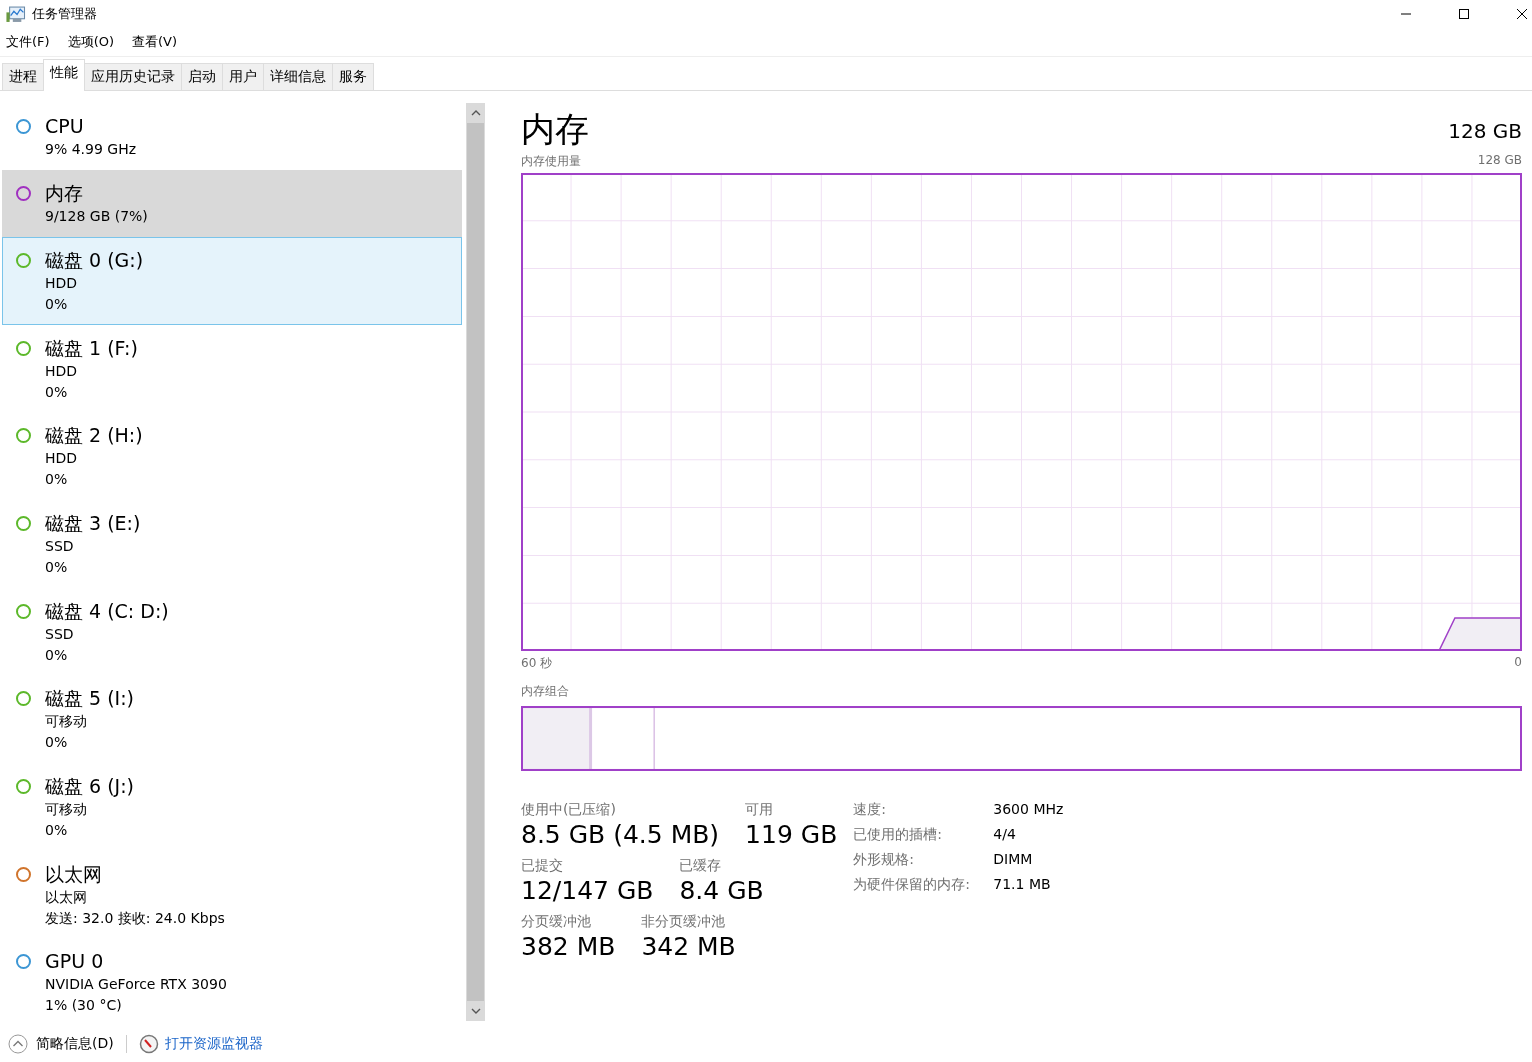 The width and height of the screenshot is (1532, 1062). Describe the element at coordinates (353, 76) in the screenshot. I see `tab: 服务` at that location.